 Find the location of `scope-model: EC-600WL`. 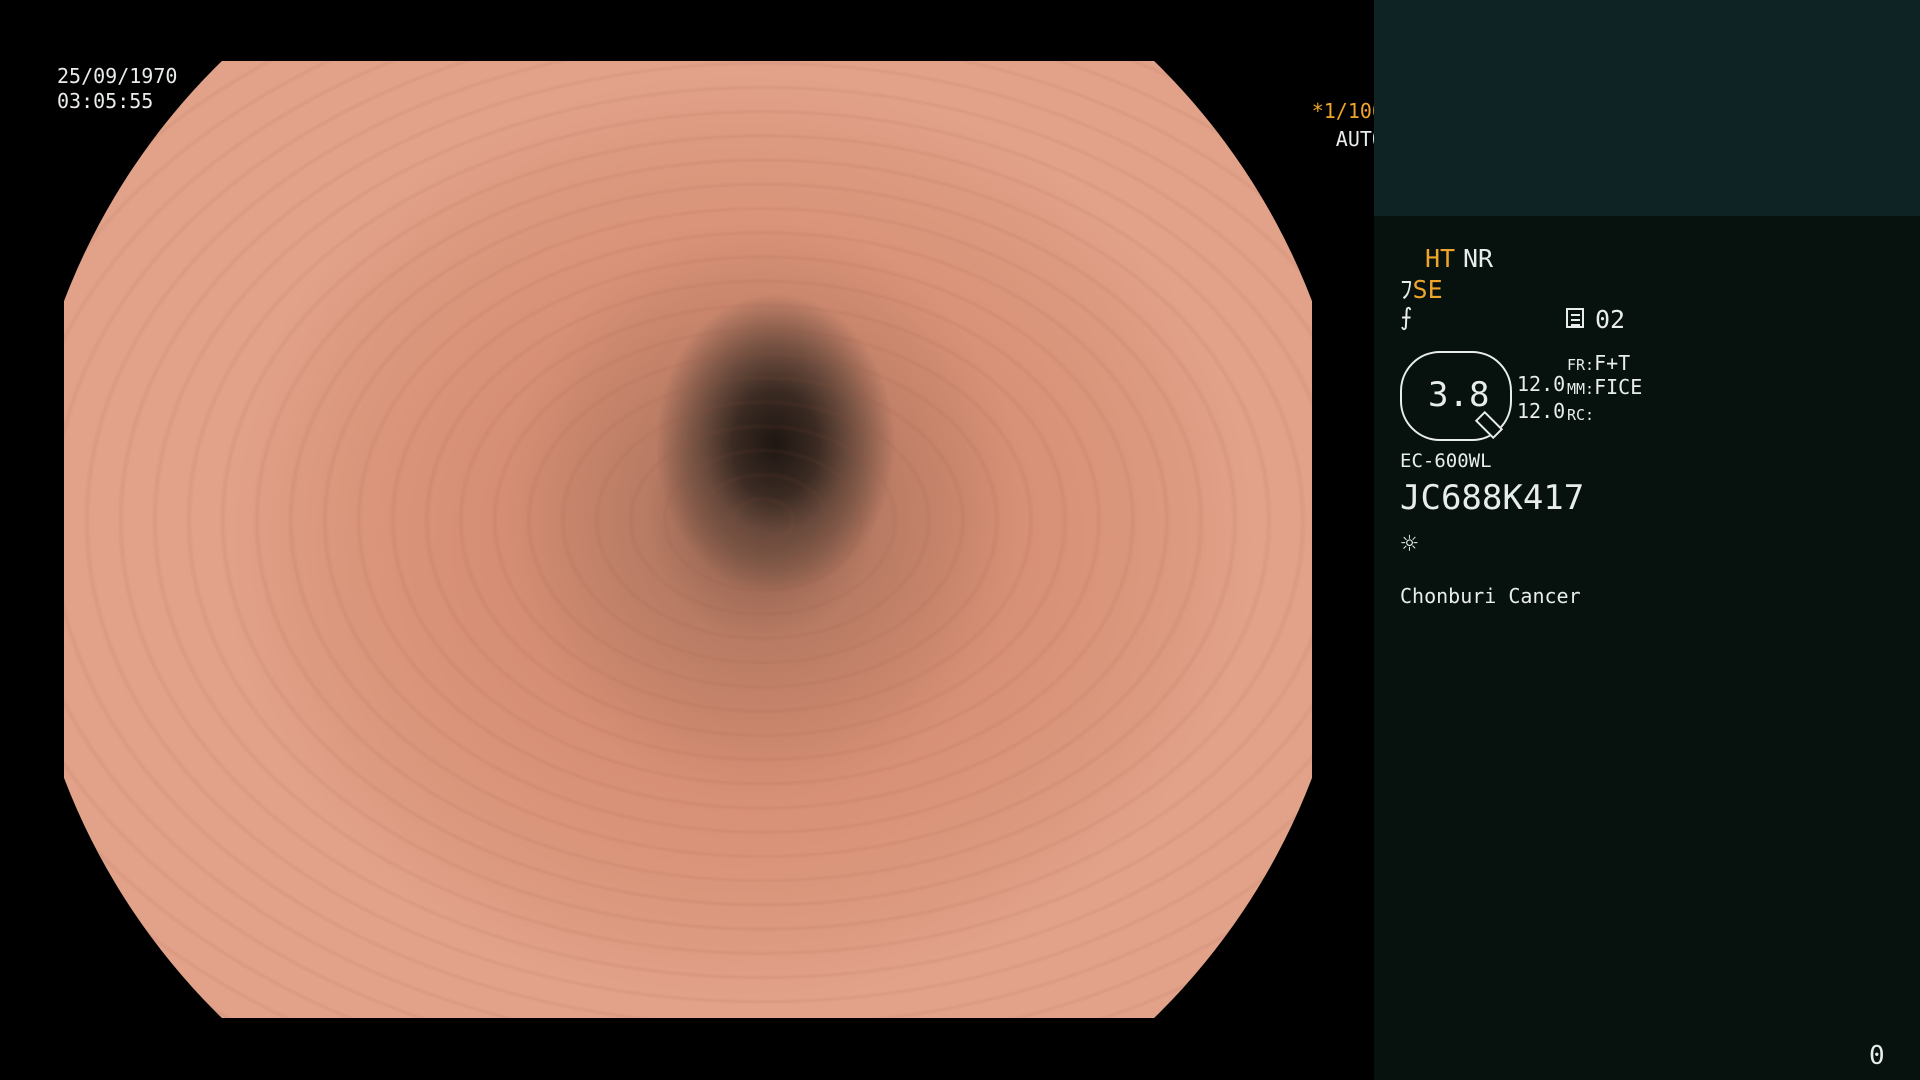

scope-model: EC-600WL is located at coordinates (1446, 461).